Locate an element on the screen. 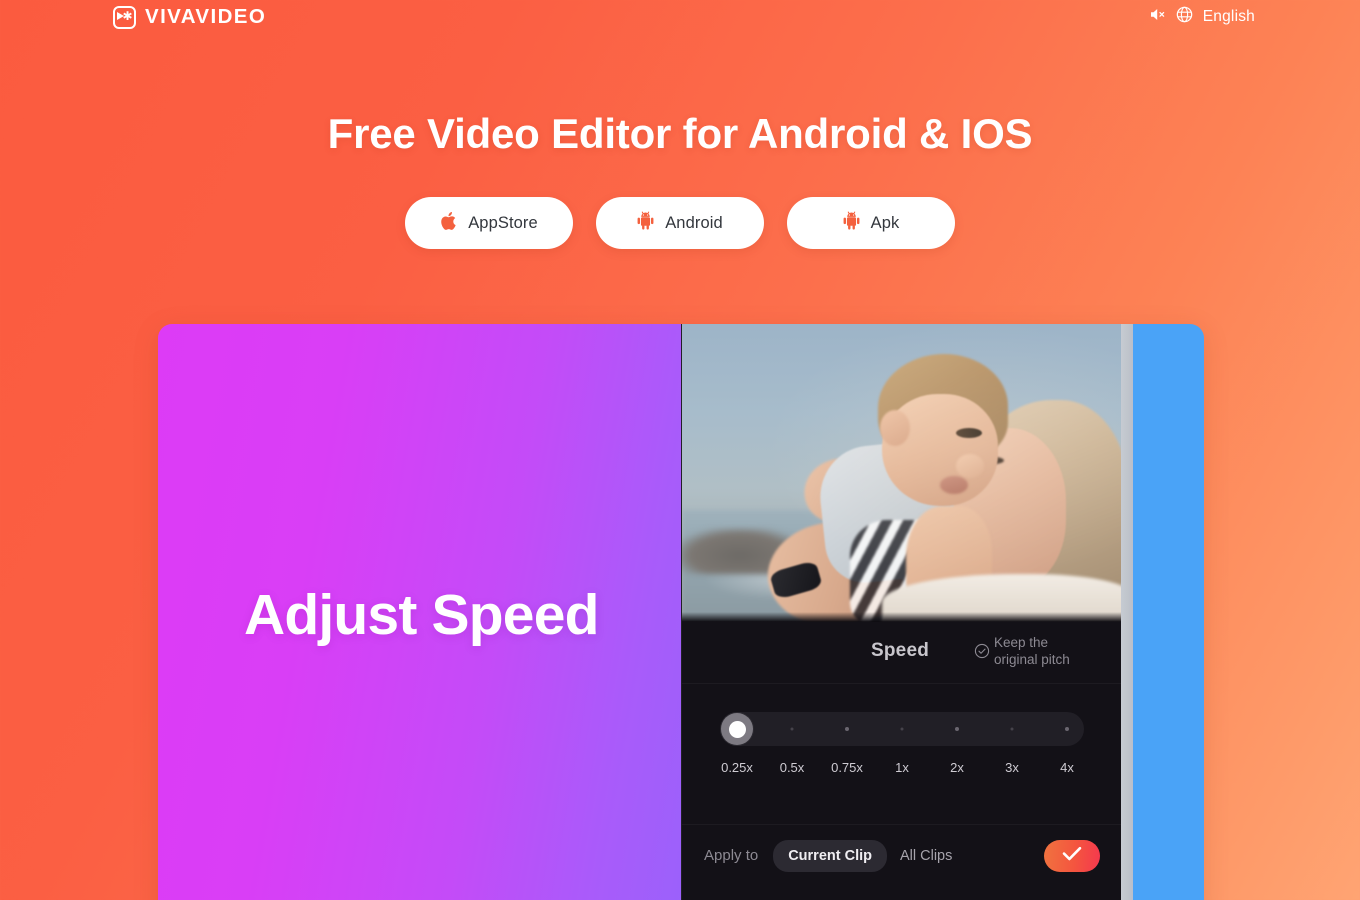 Image resolution: width=1360 pixels, height=900 pixels. keep-original-pitch-toggle: Keep the original pitch is located at coordinates (1030, 651).